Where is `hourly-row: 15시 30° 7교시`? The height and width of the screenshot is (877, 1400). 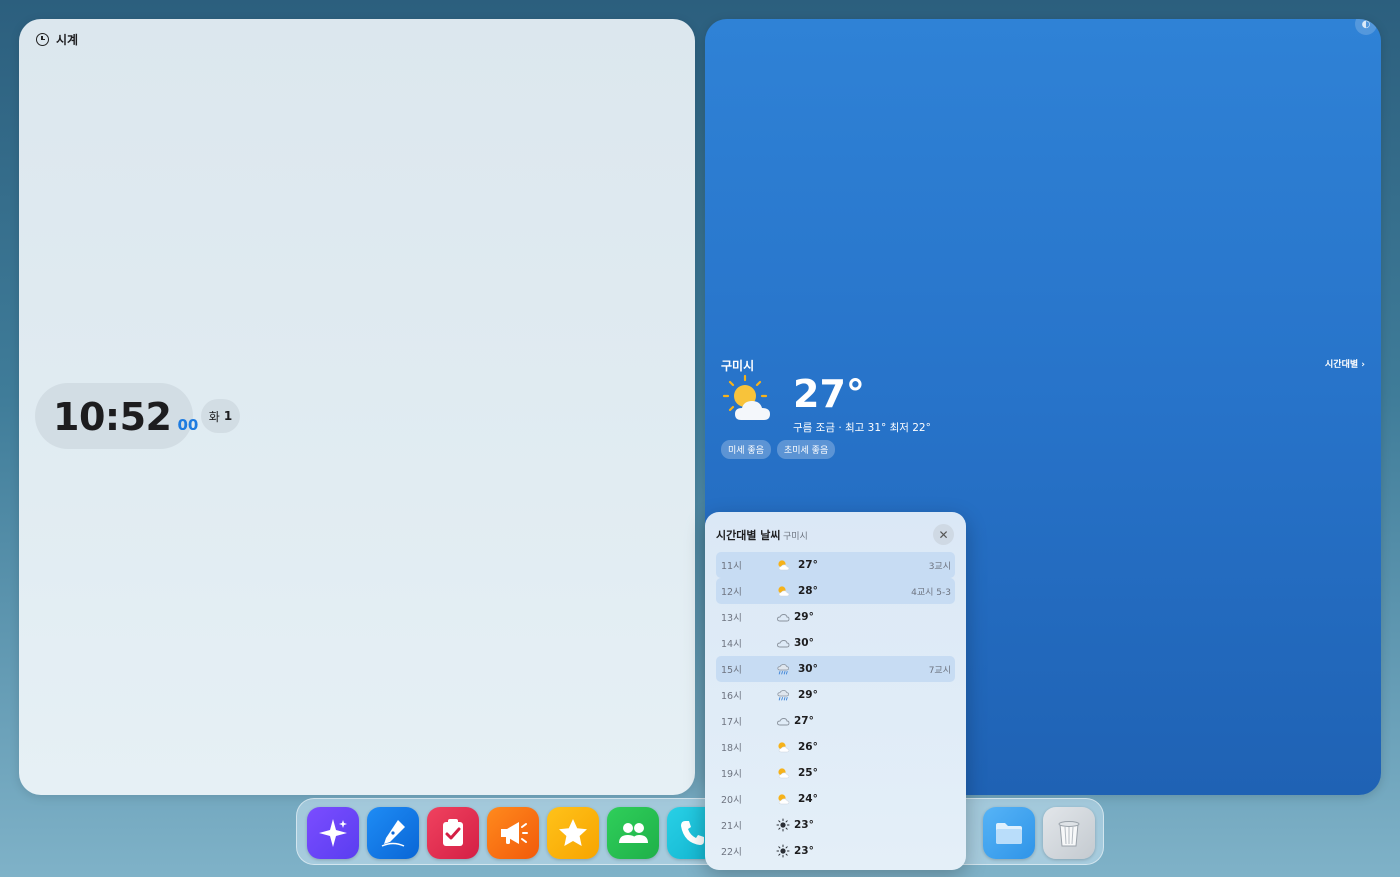 hourly-row: 15시 30° 7교시 is located at coordinates (835, 669).